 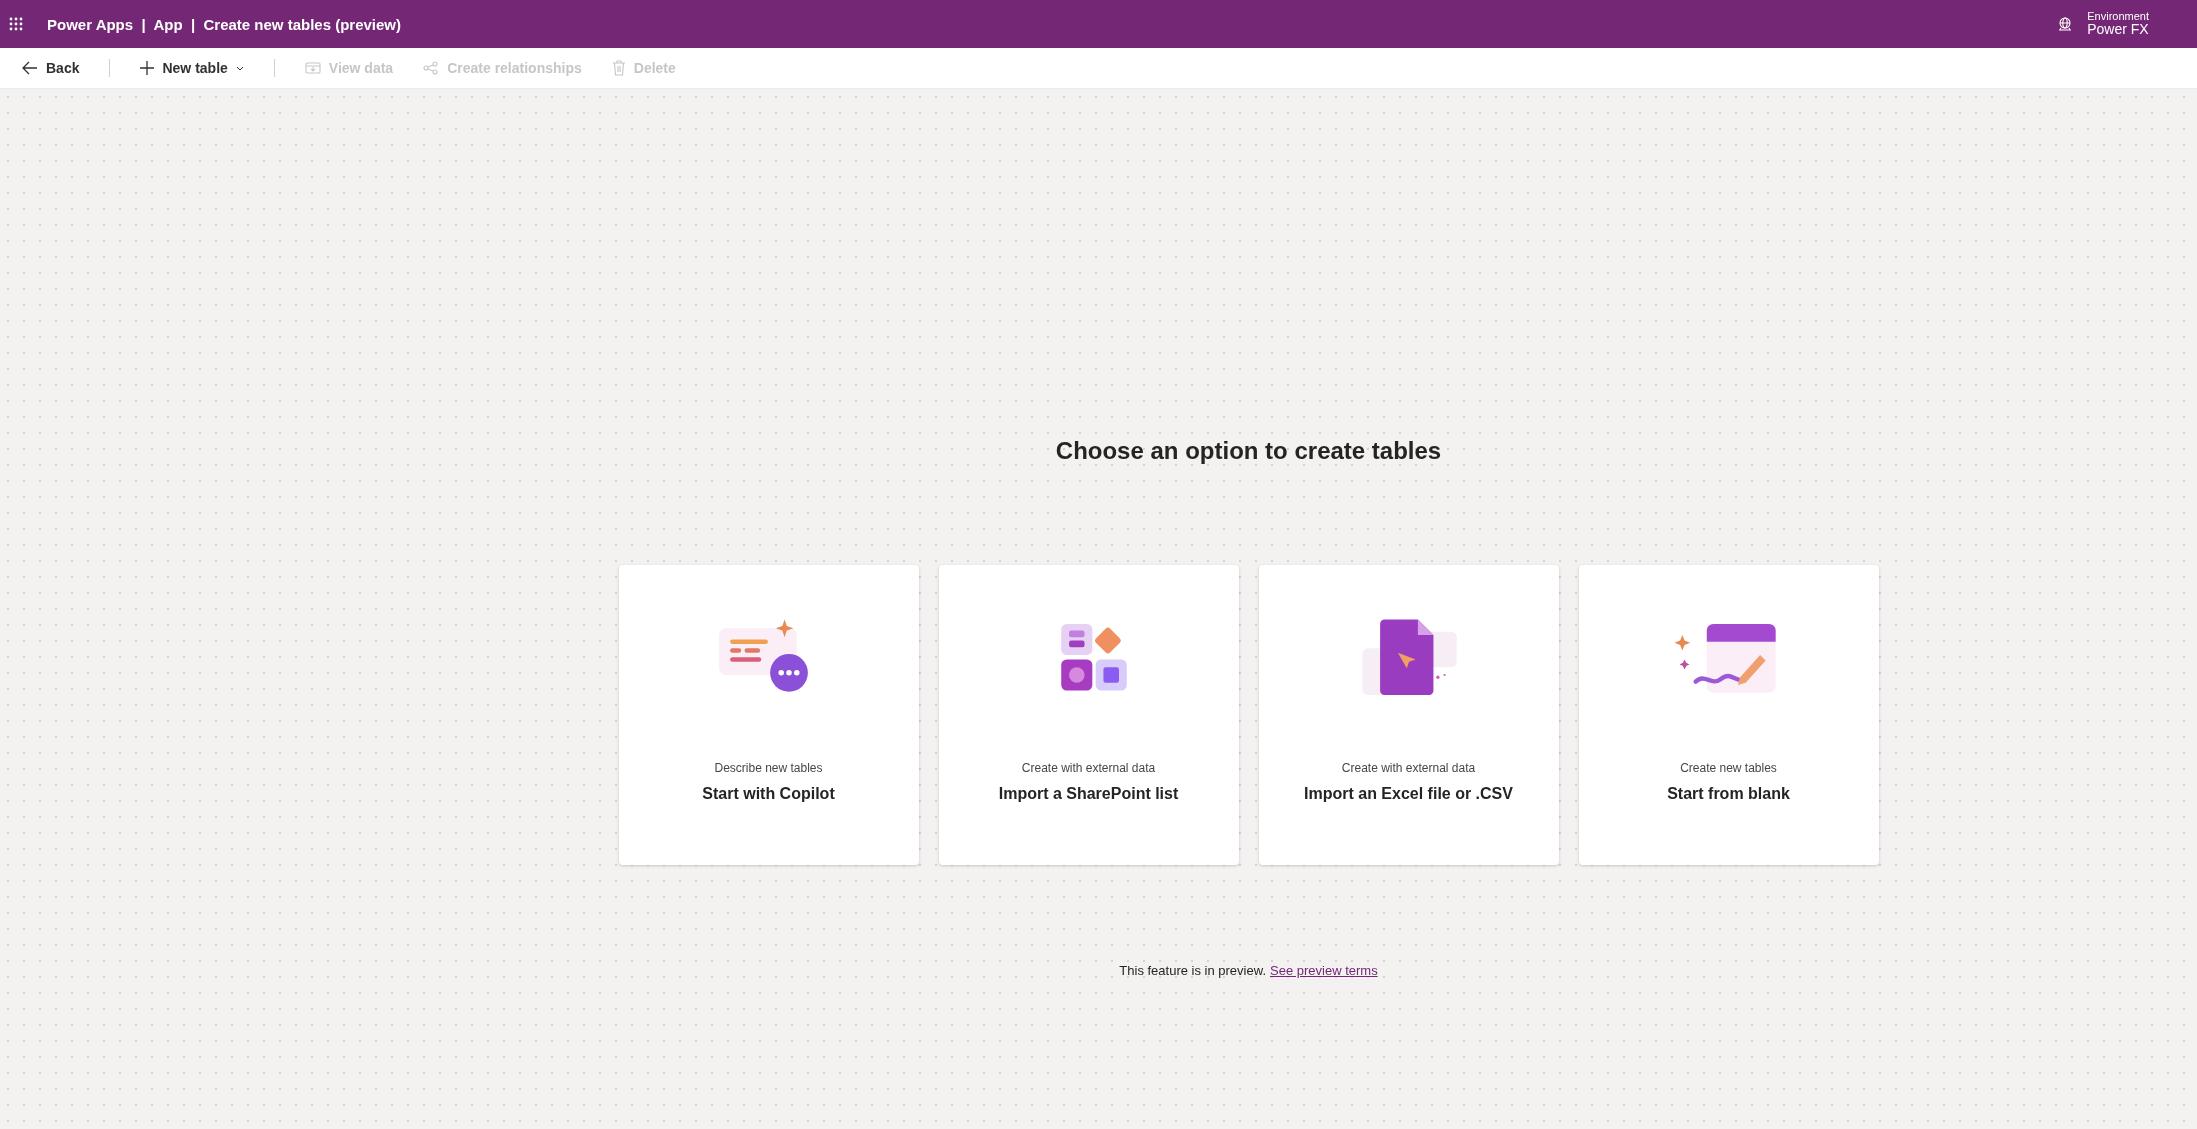 I want to click on option-title: Import a SharePoint list, so click(x=1088, y=794).